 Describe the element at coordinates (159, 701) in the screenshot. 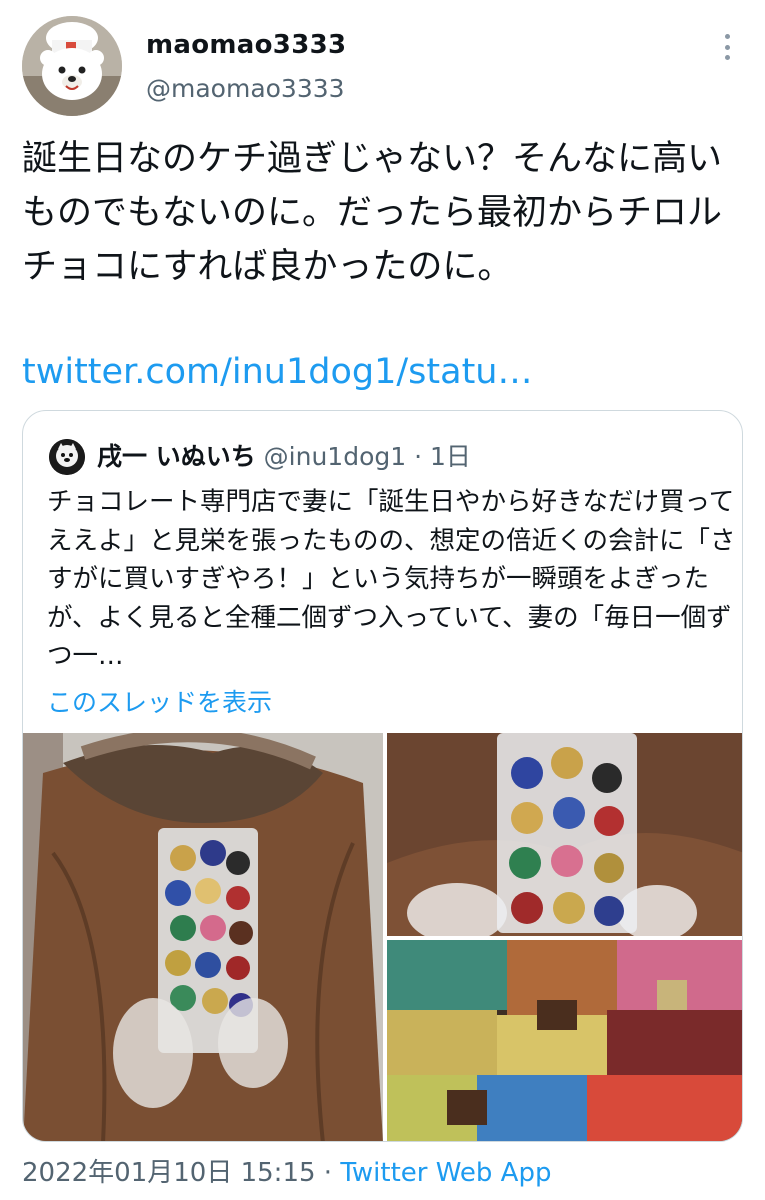

I see `show-thread-link: このスレッドを表示` at that location.